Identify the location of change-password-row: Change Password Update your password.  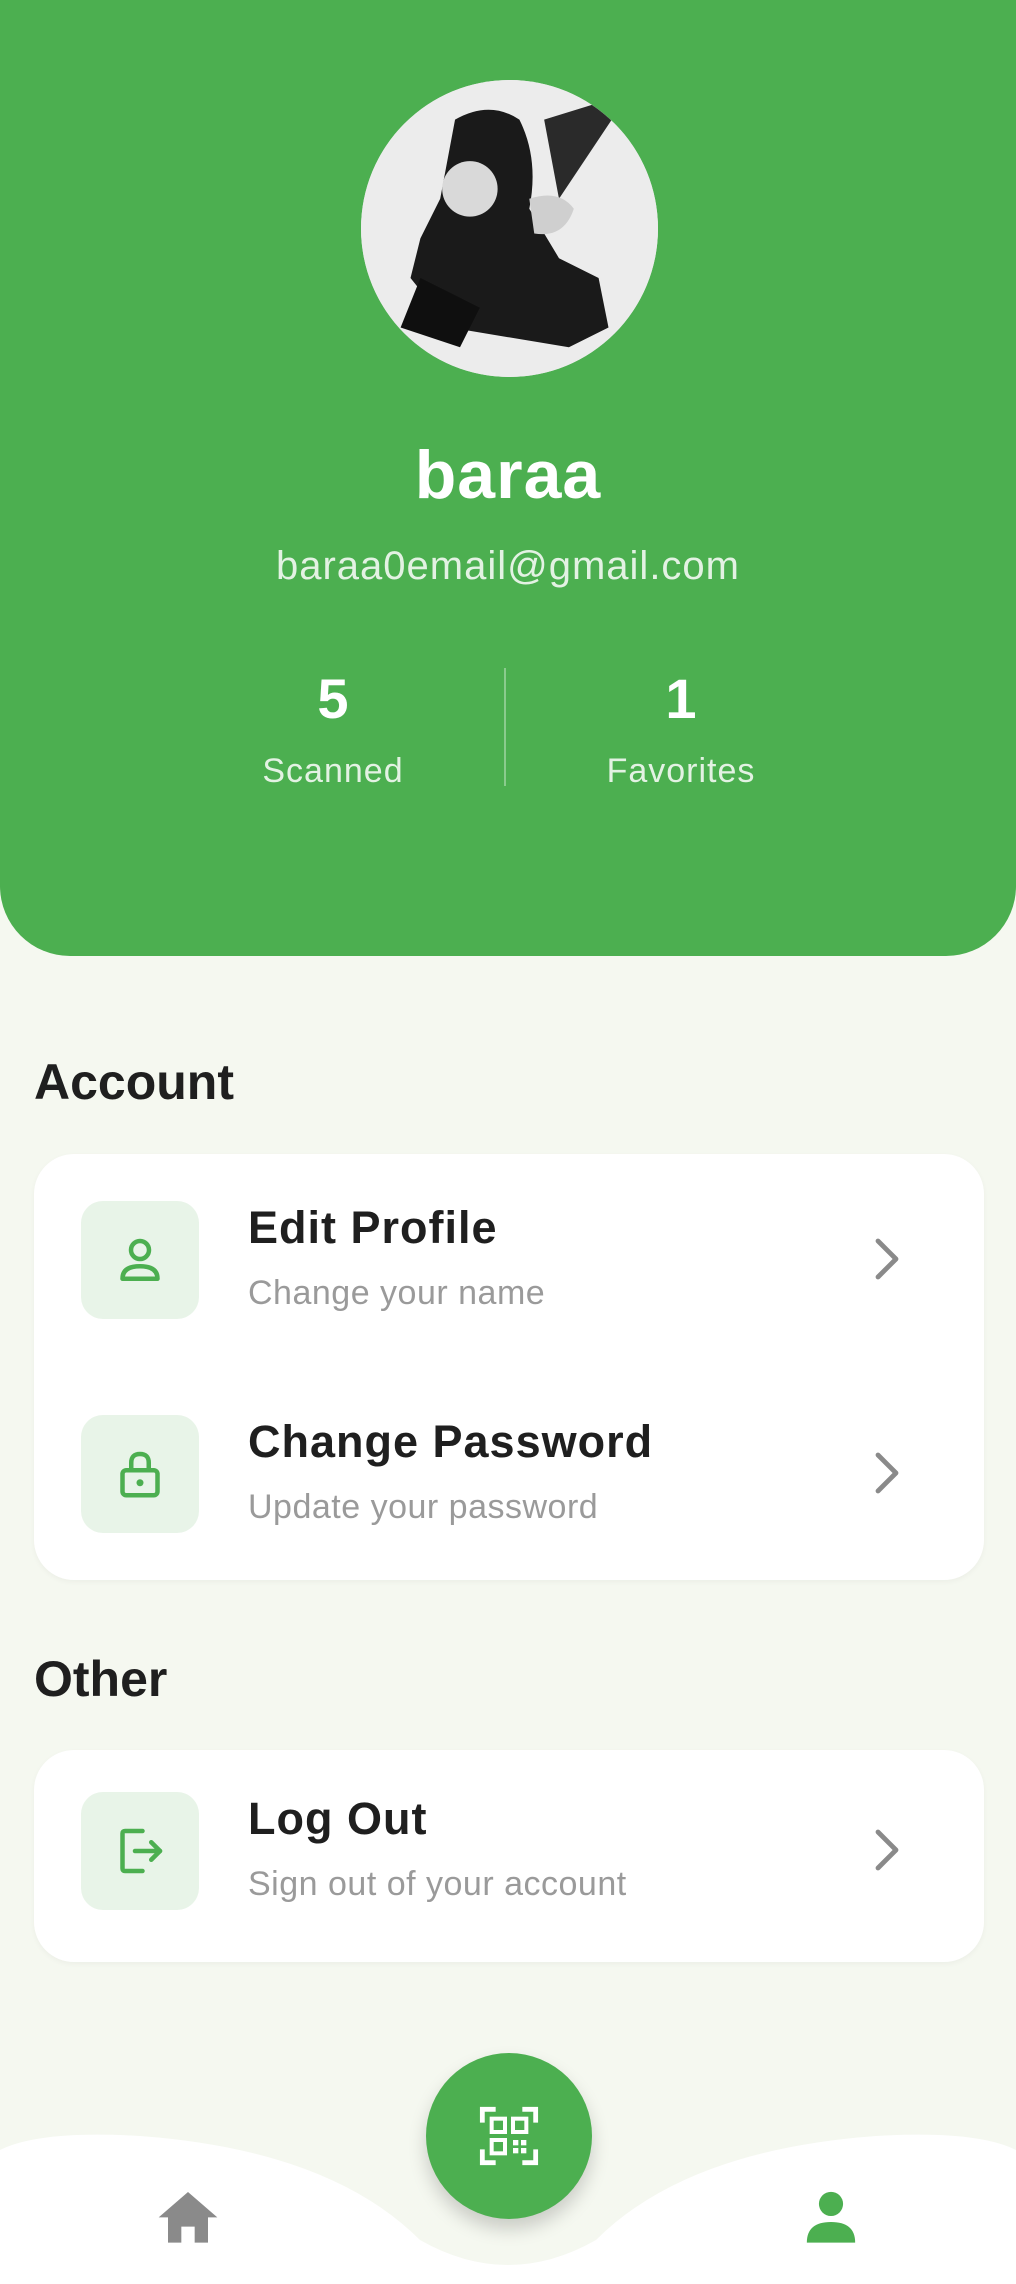
(509, 1482).